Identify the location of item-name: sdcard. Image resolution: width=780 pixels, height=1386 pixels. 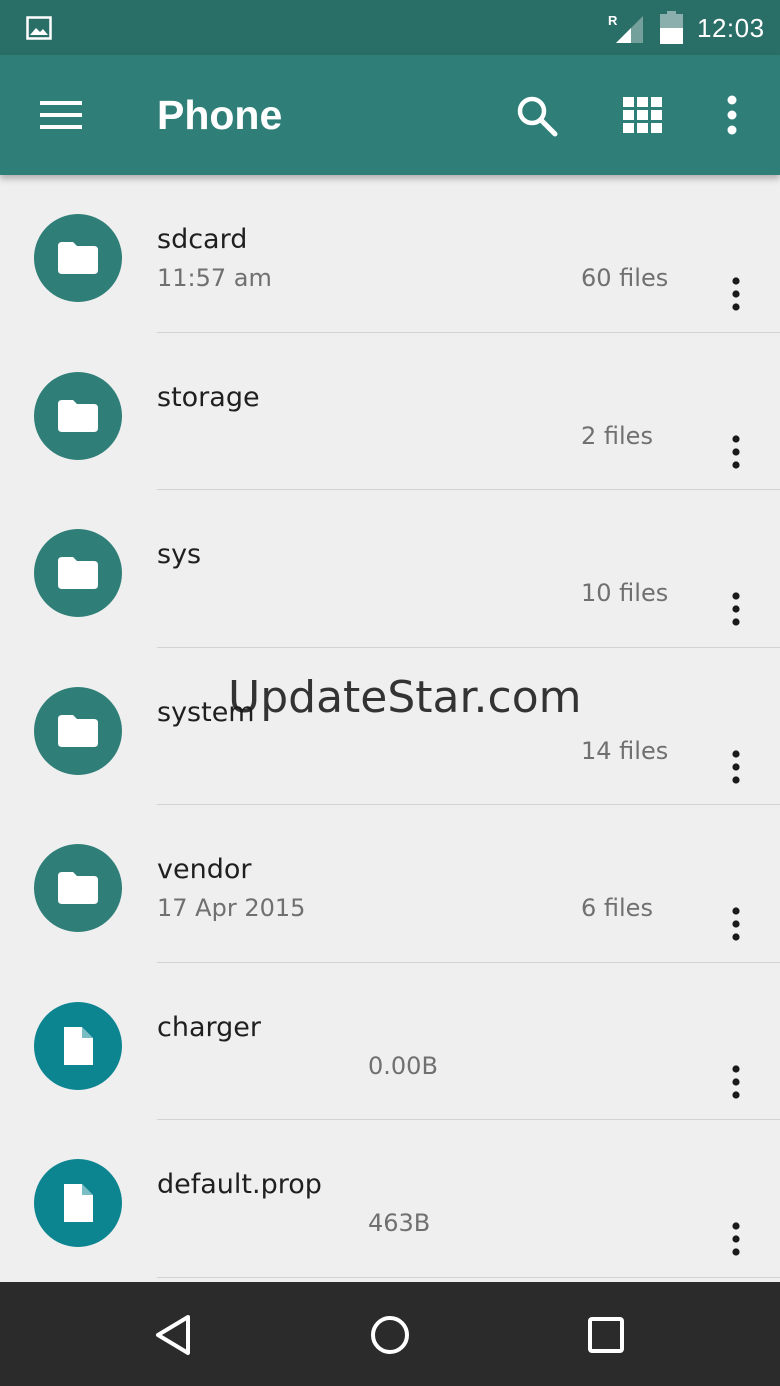
(202, 239).